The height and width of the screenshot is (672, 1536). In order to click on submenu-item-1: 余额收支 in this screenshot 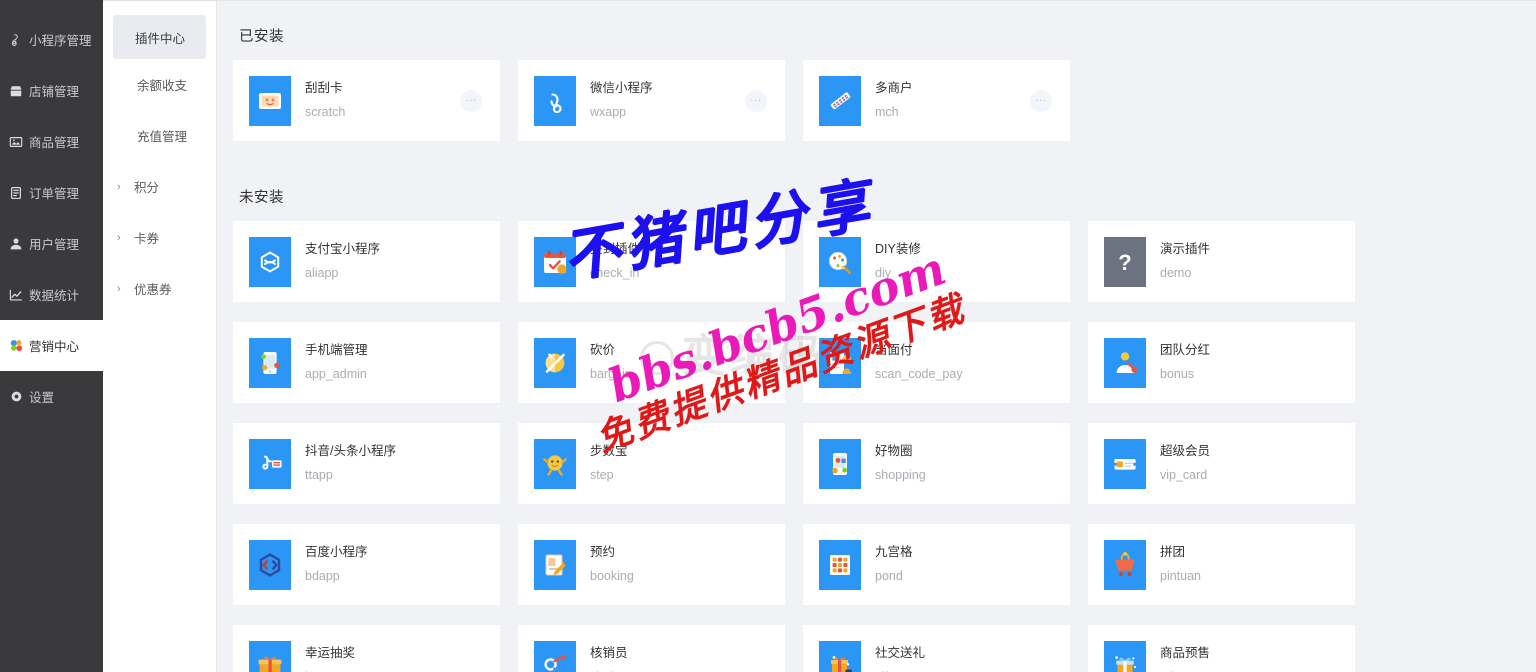, I will do `click(159, 84)`.